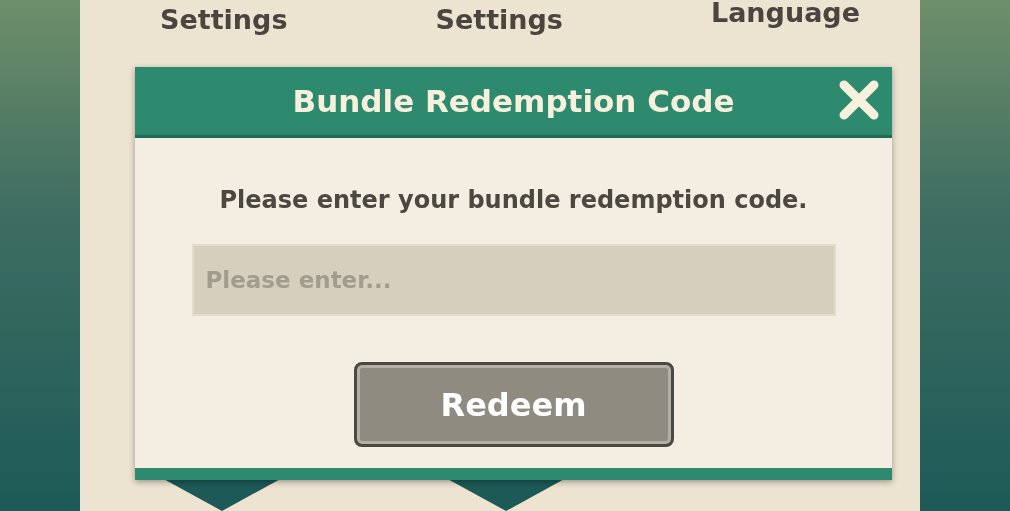  I want to click on tab-label: Language, so click(785, 13).